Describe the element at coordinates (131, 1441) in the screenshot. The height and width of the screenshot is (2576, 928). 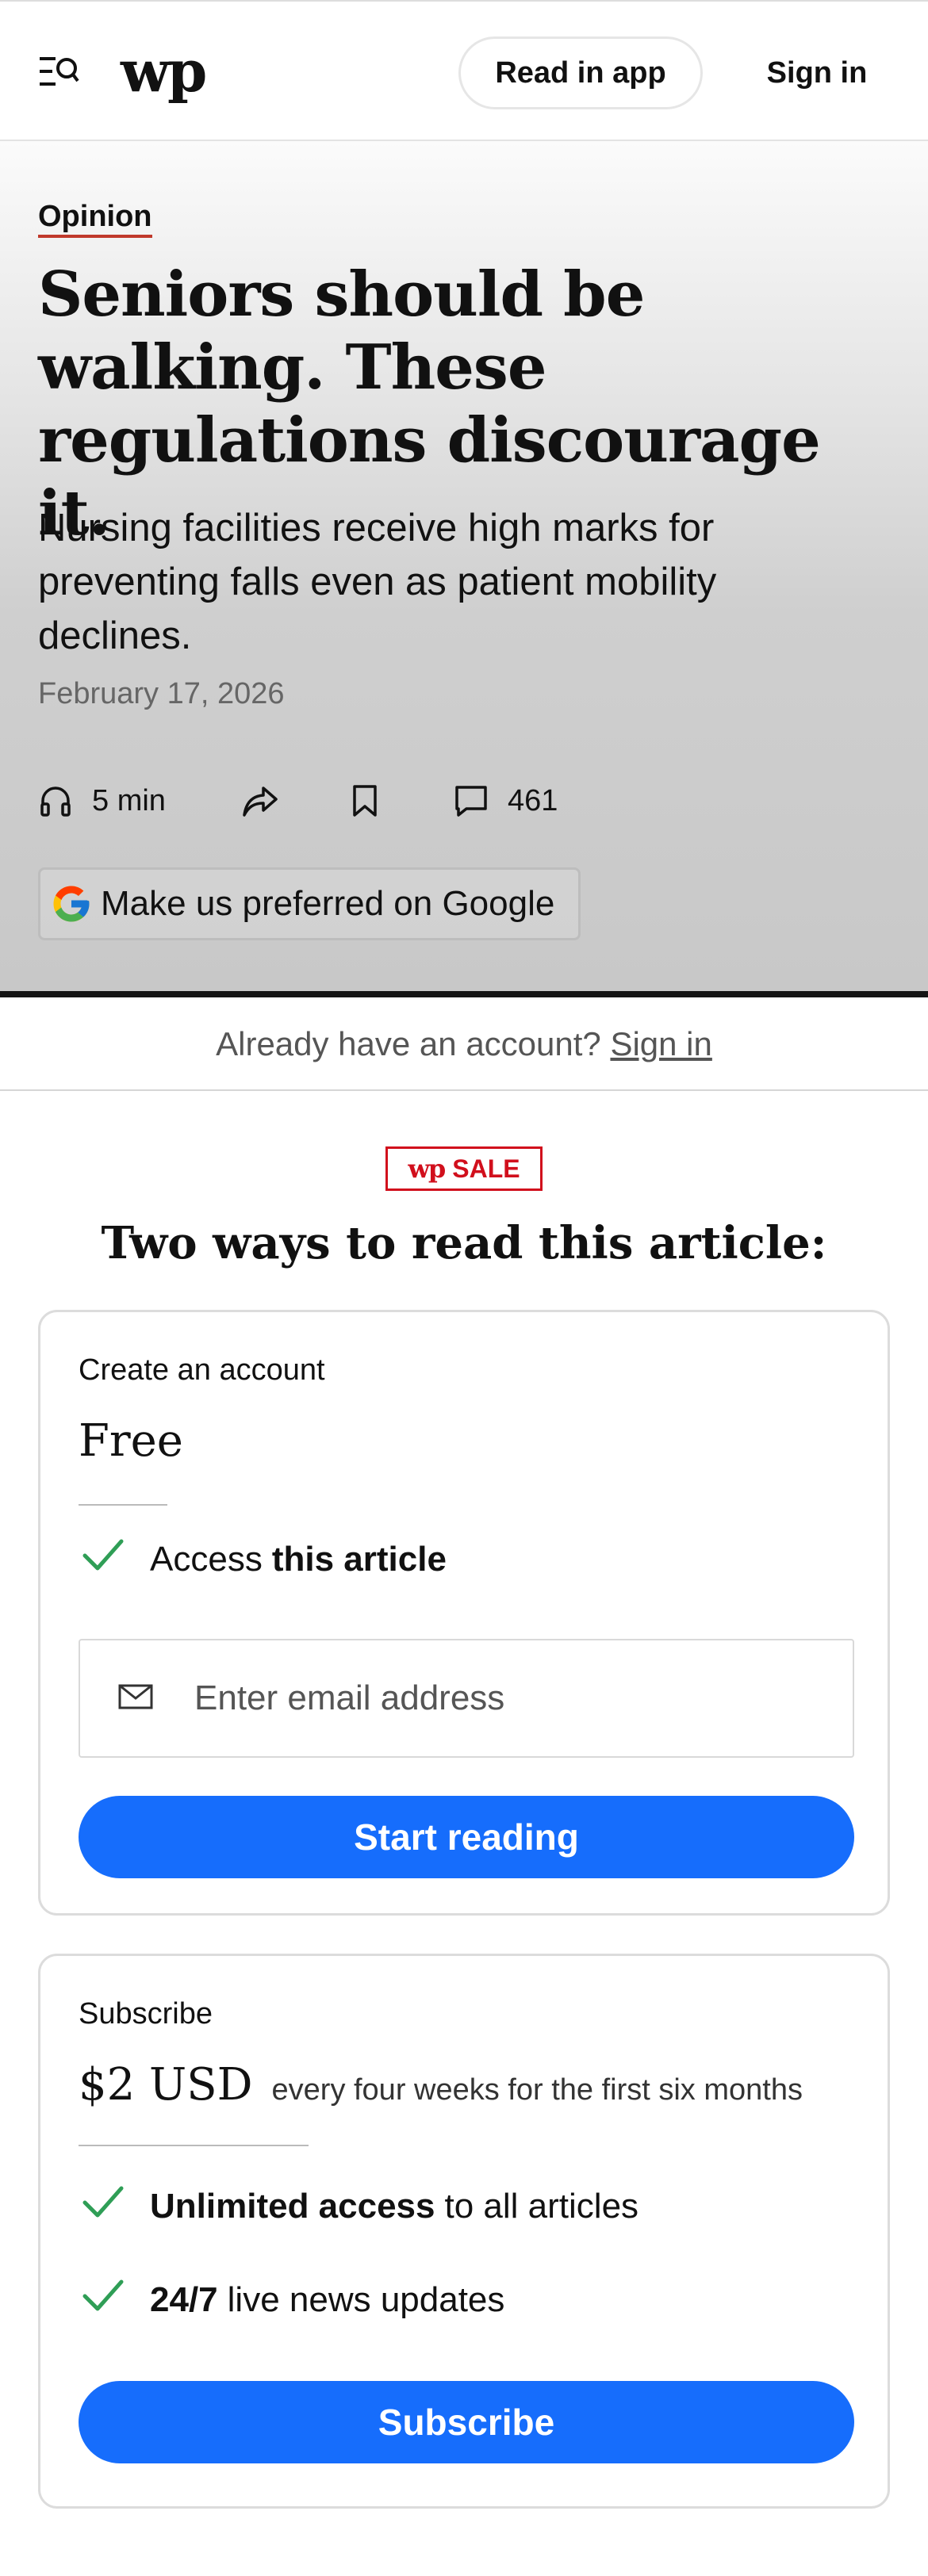
I see `free-price: Free` at that location.